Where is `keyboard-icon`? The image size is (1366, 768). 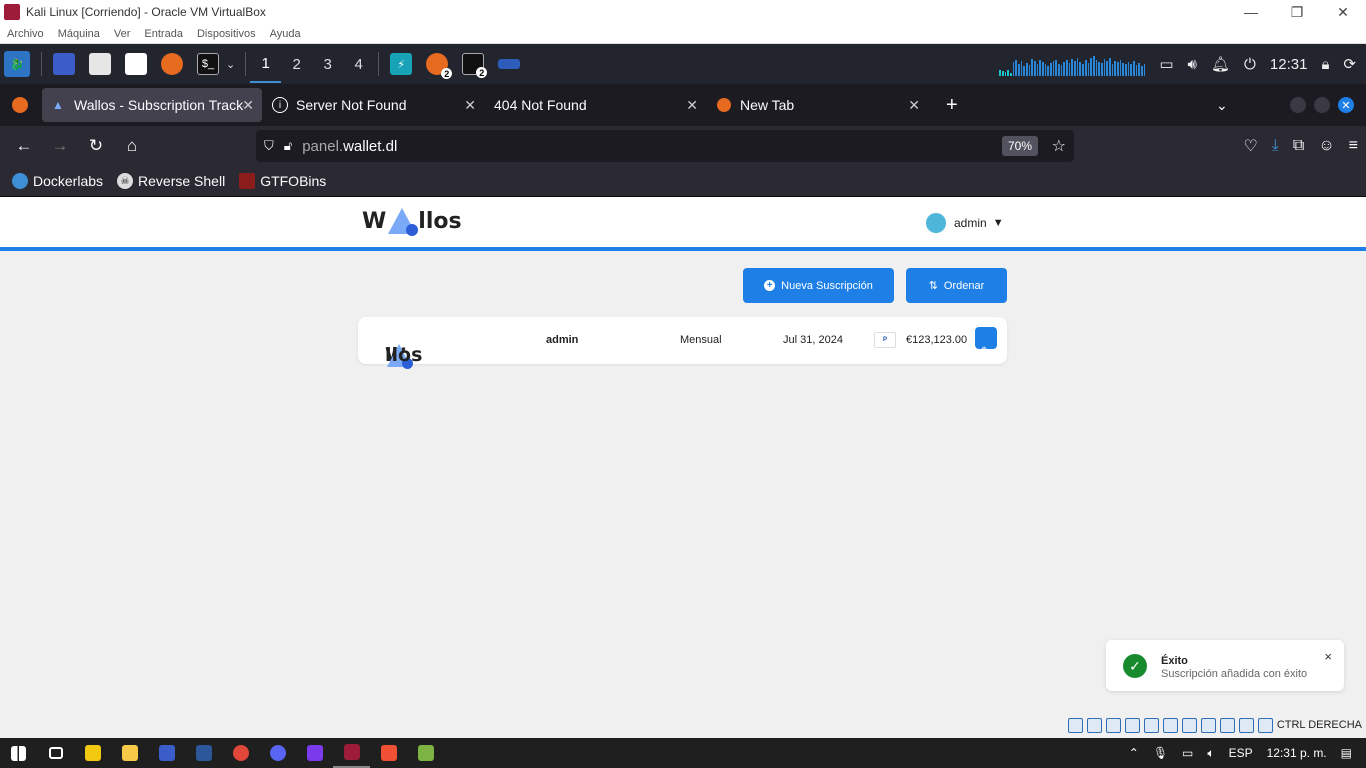
keyboard-icon is located at coordinates (1265, 725).